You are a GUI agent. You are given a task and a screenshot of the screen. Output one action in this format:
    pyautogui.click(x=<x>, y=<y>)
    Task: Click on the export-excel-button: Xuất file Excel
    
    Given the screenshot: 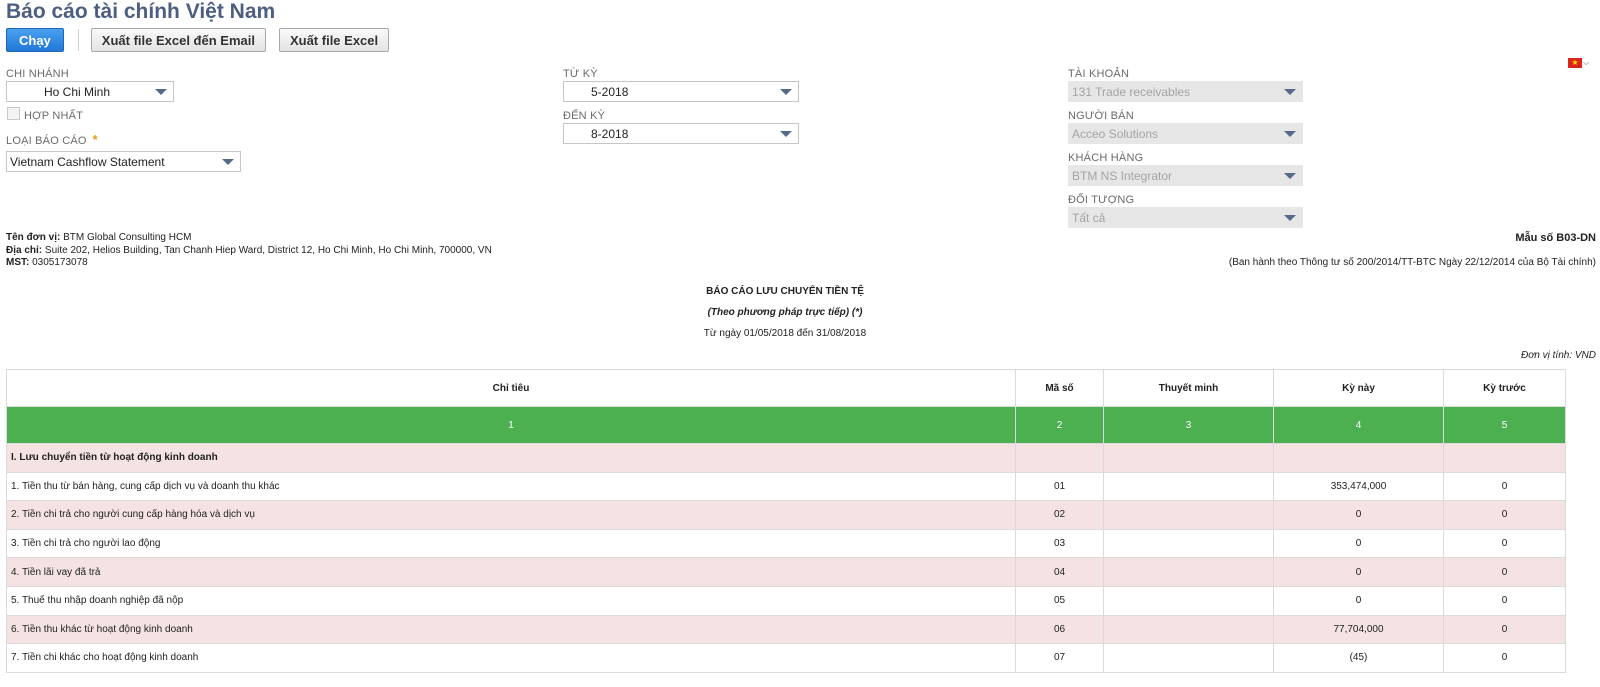 What is the action you would take?
    pyautogui.click(x=334, y=40)
    